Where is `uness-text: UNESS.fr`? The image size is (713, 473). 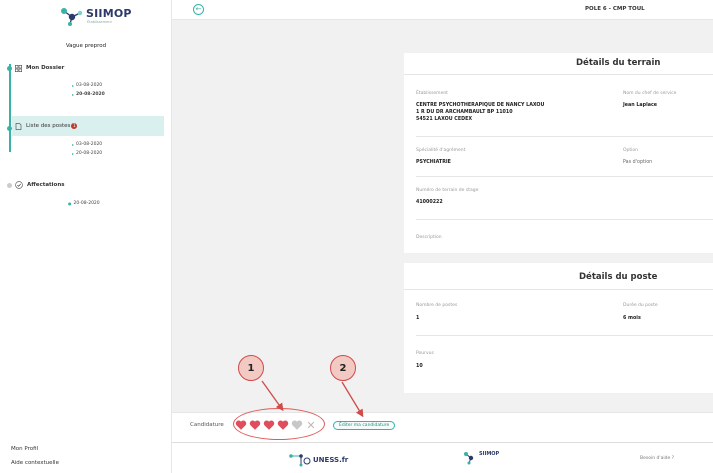
uness-text: UNESS.fr is located at coordinates (331, 460).